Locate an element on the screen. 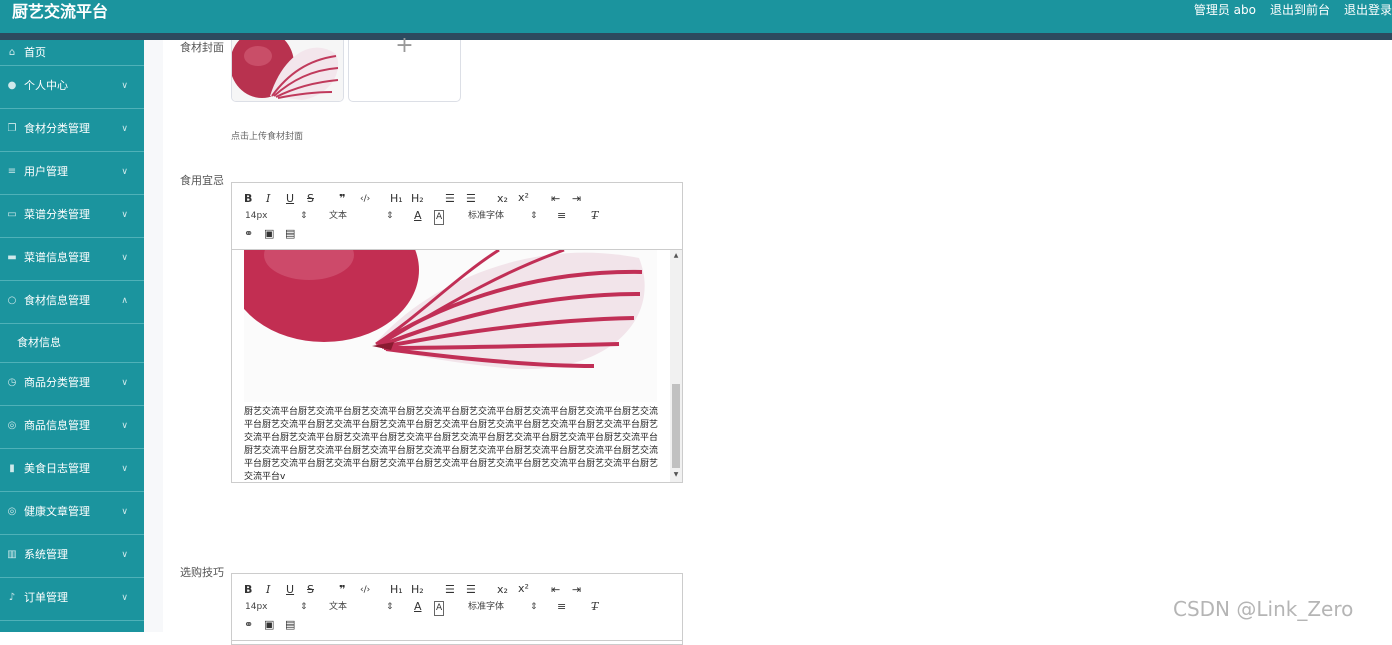 Image resolution: width=1392 pixels, height=645 pixels. sidebar-item-system: ▥ 系统管理 ∨ is located at coordinates (72, 556).